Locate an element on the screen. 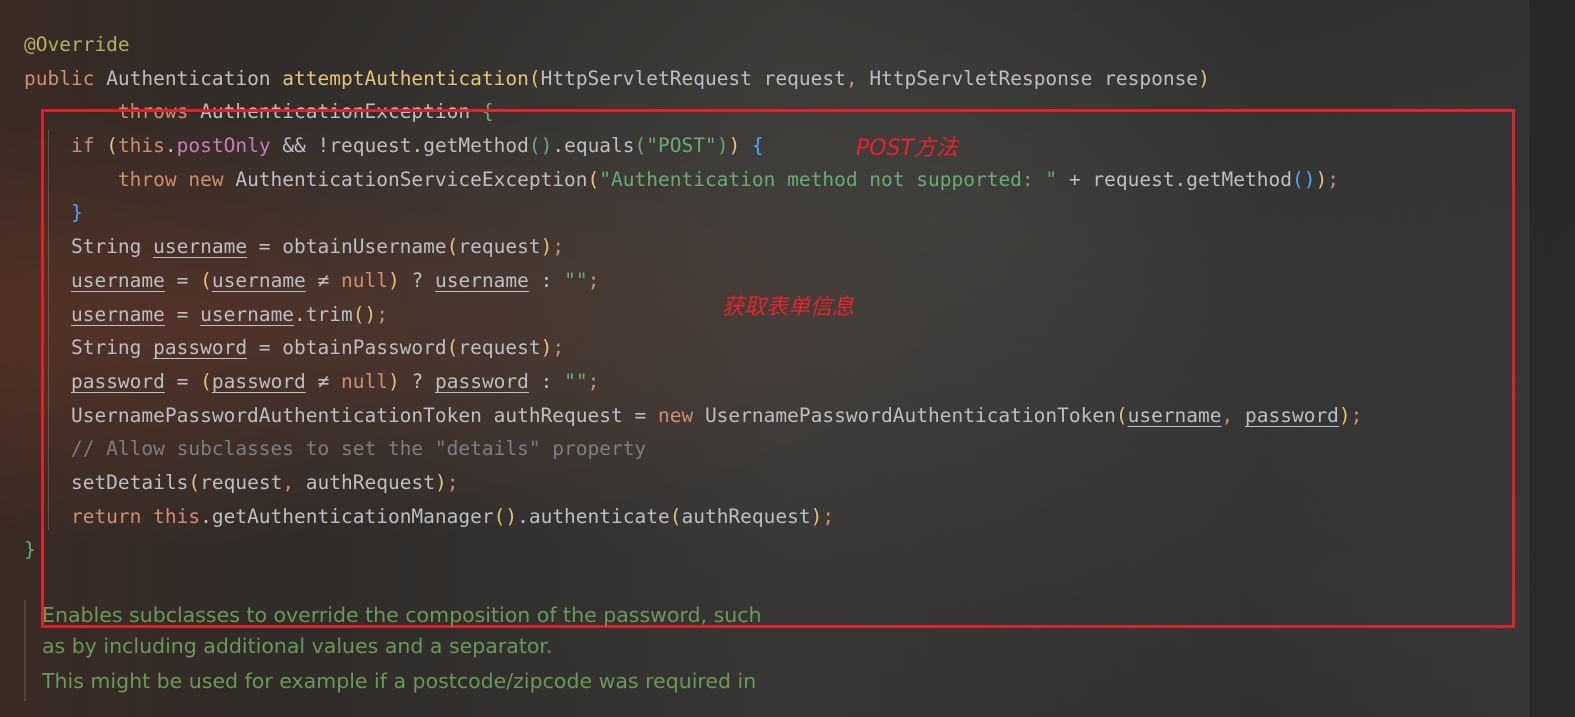  code-token: ( is located at coordinates (534, 78).